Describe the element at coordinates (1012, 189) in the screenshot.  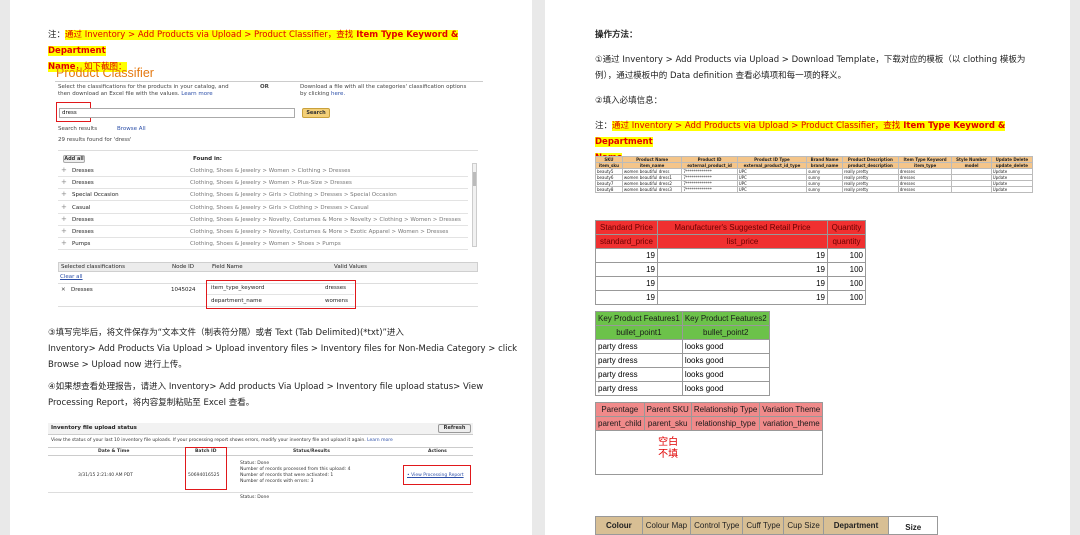
I see `table-cell: Update` at that location.